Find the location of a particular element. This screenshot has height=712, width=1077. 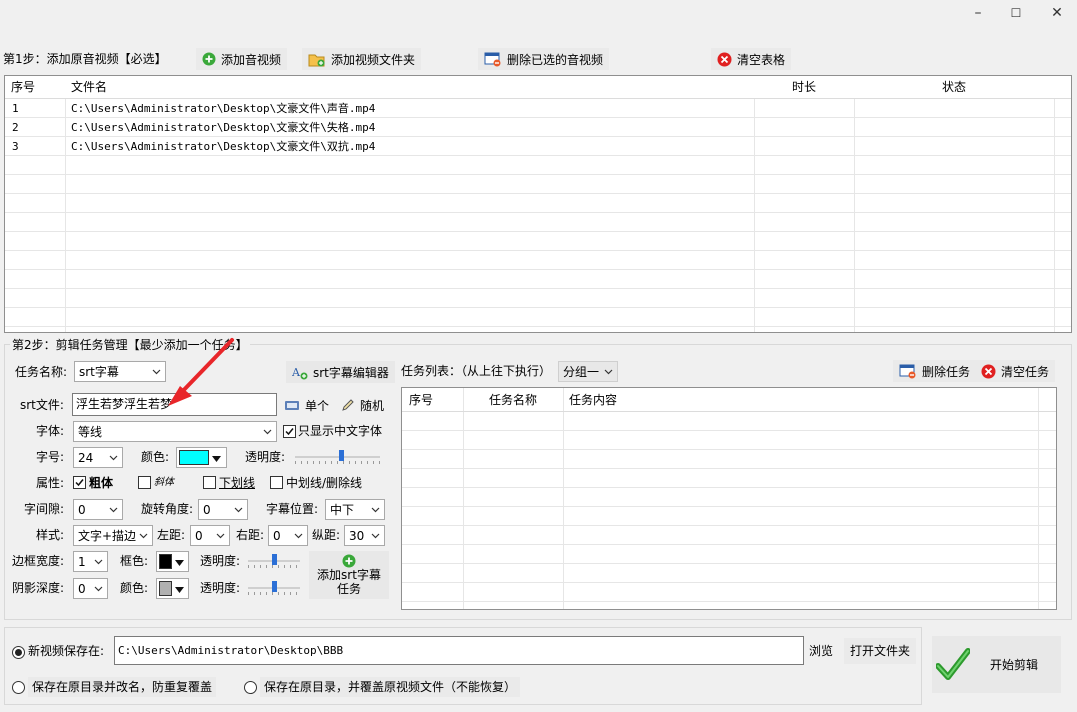

delete-task-button: 删除任务 is located at coordinates (935, 371).